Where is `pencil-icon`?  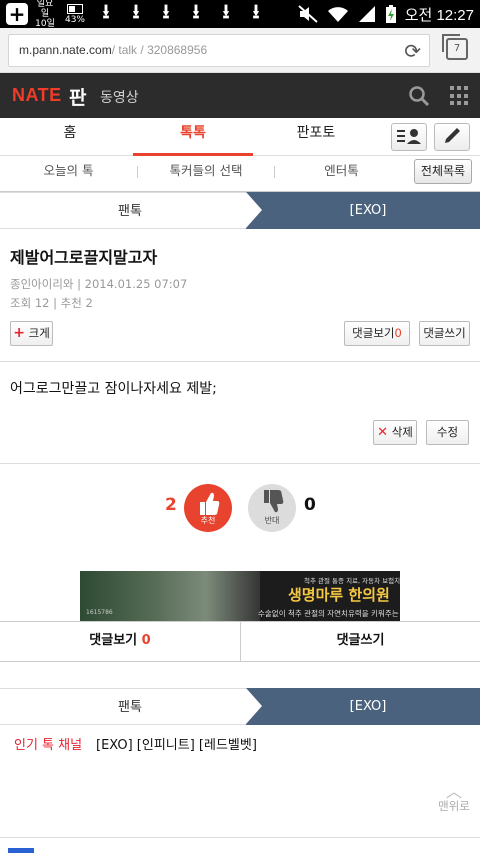 pencil-icon is located at coordinates (452, 135).